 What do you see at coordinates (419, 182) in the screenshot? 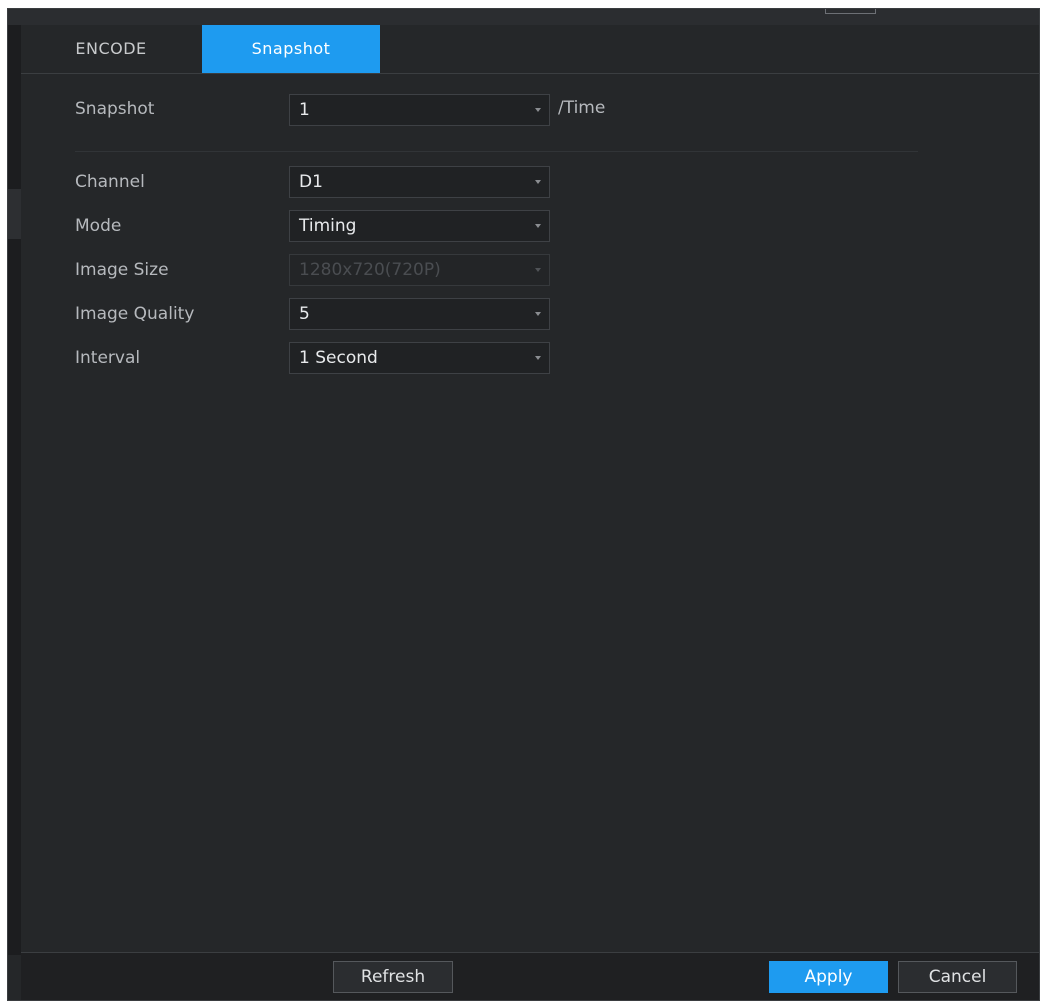
I see `channel-select: D1` at bounding box center [419, 182].